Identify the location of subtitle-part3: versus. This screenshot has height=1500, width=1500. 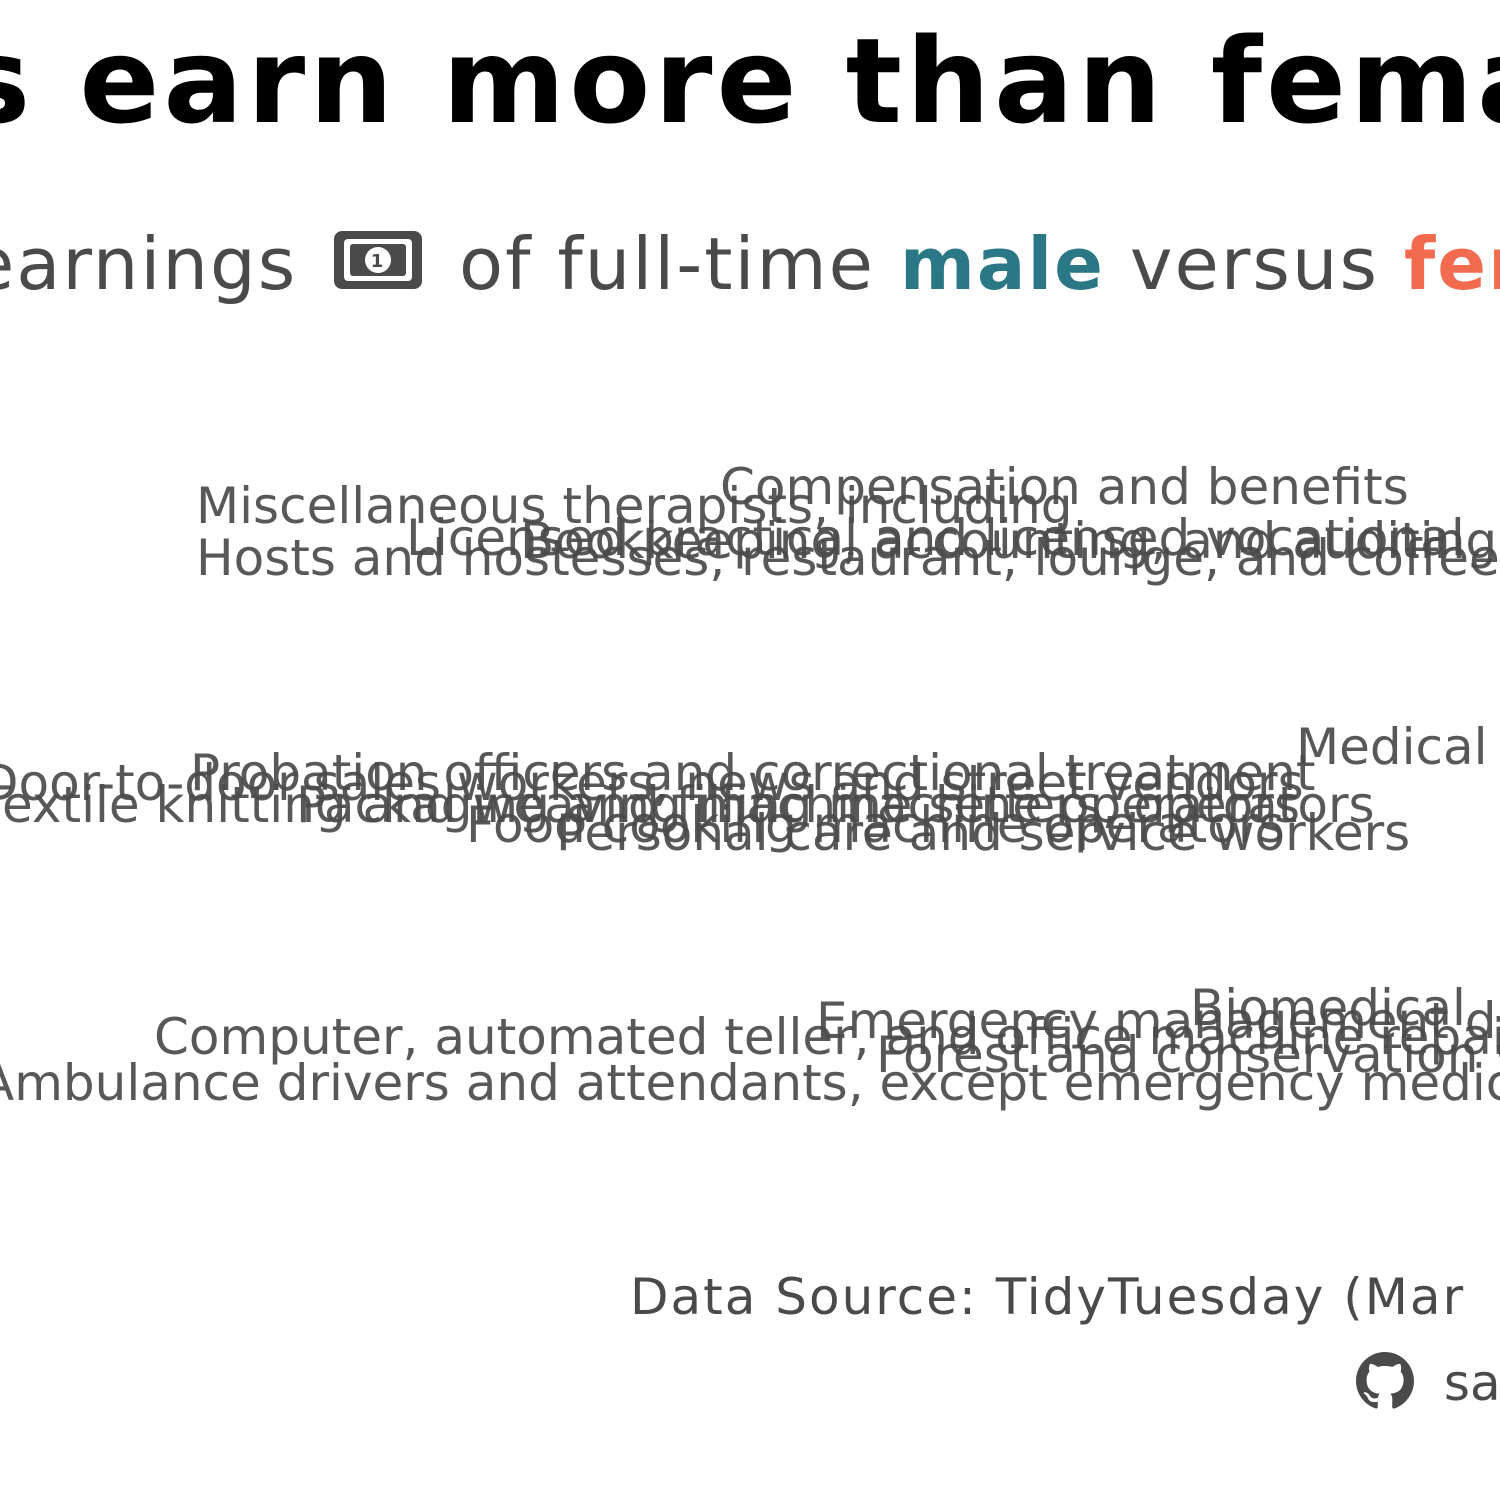
(1254, 264).